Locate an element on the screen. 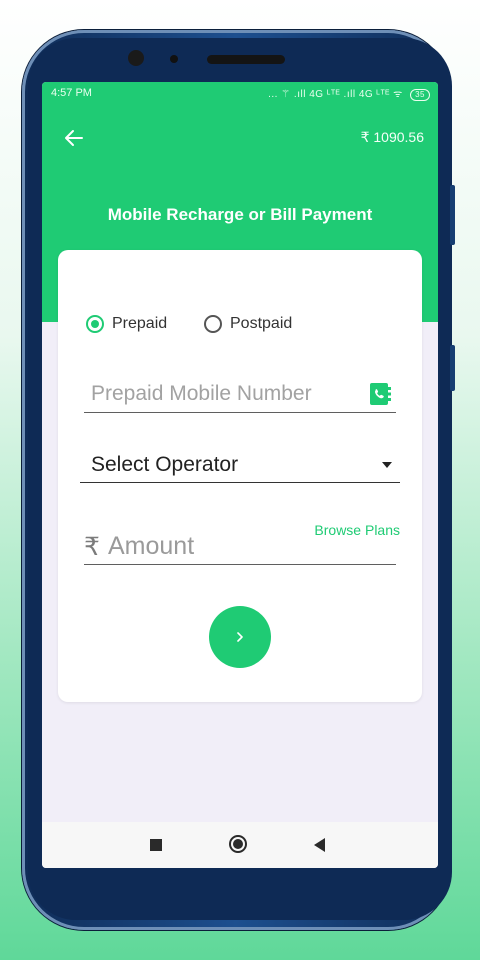  home-circle-icon is located at coordinates (238, 844).